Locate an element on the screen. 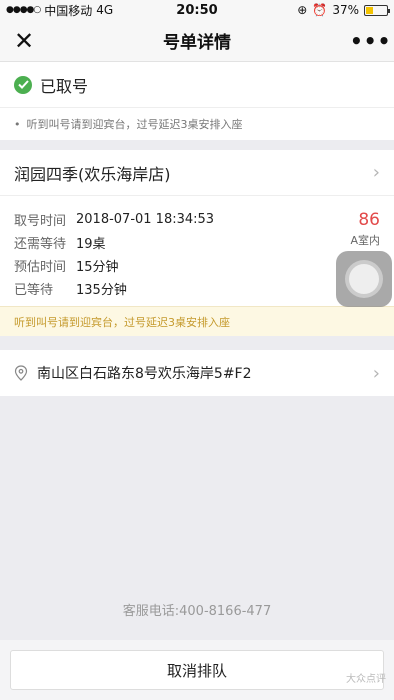 Image resolution: width=394 pixels, height=700 pixels. detail-row: 还需等待 19桌 is located at coordinates (197, 242).